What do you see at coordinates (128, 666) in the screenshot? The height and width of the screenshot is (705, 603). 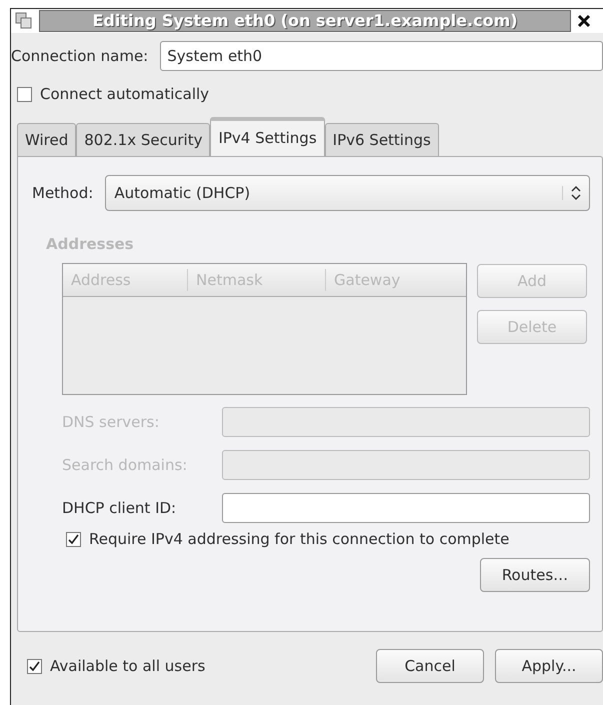 I see `checkbox-label: Available to all users` at bounding box center [128, 666].